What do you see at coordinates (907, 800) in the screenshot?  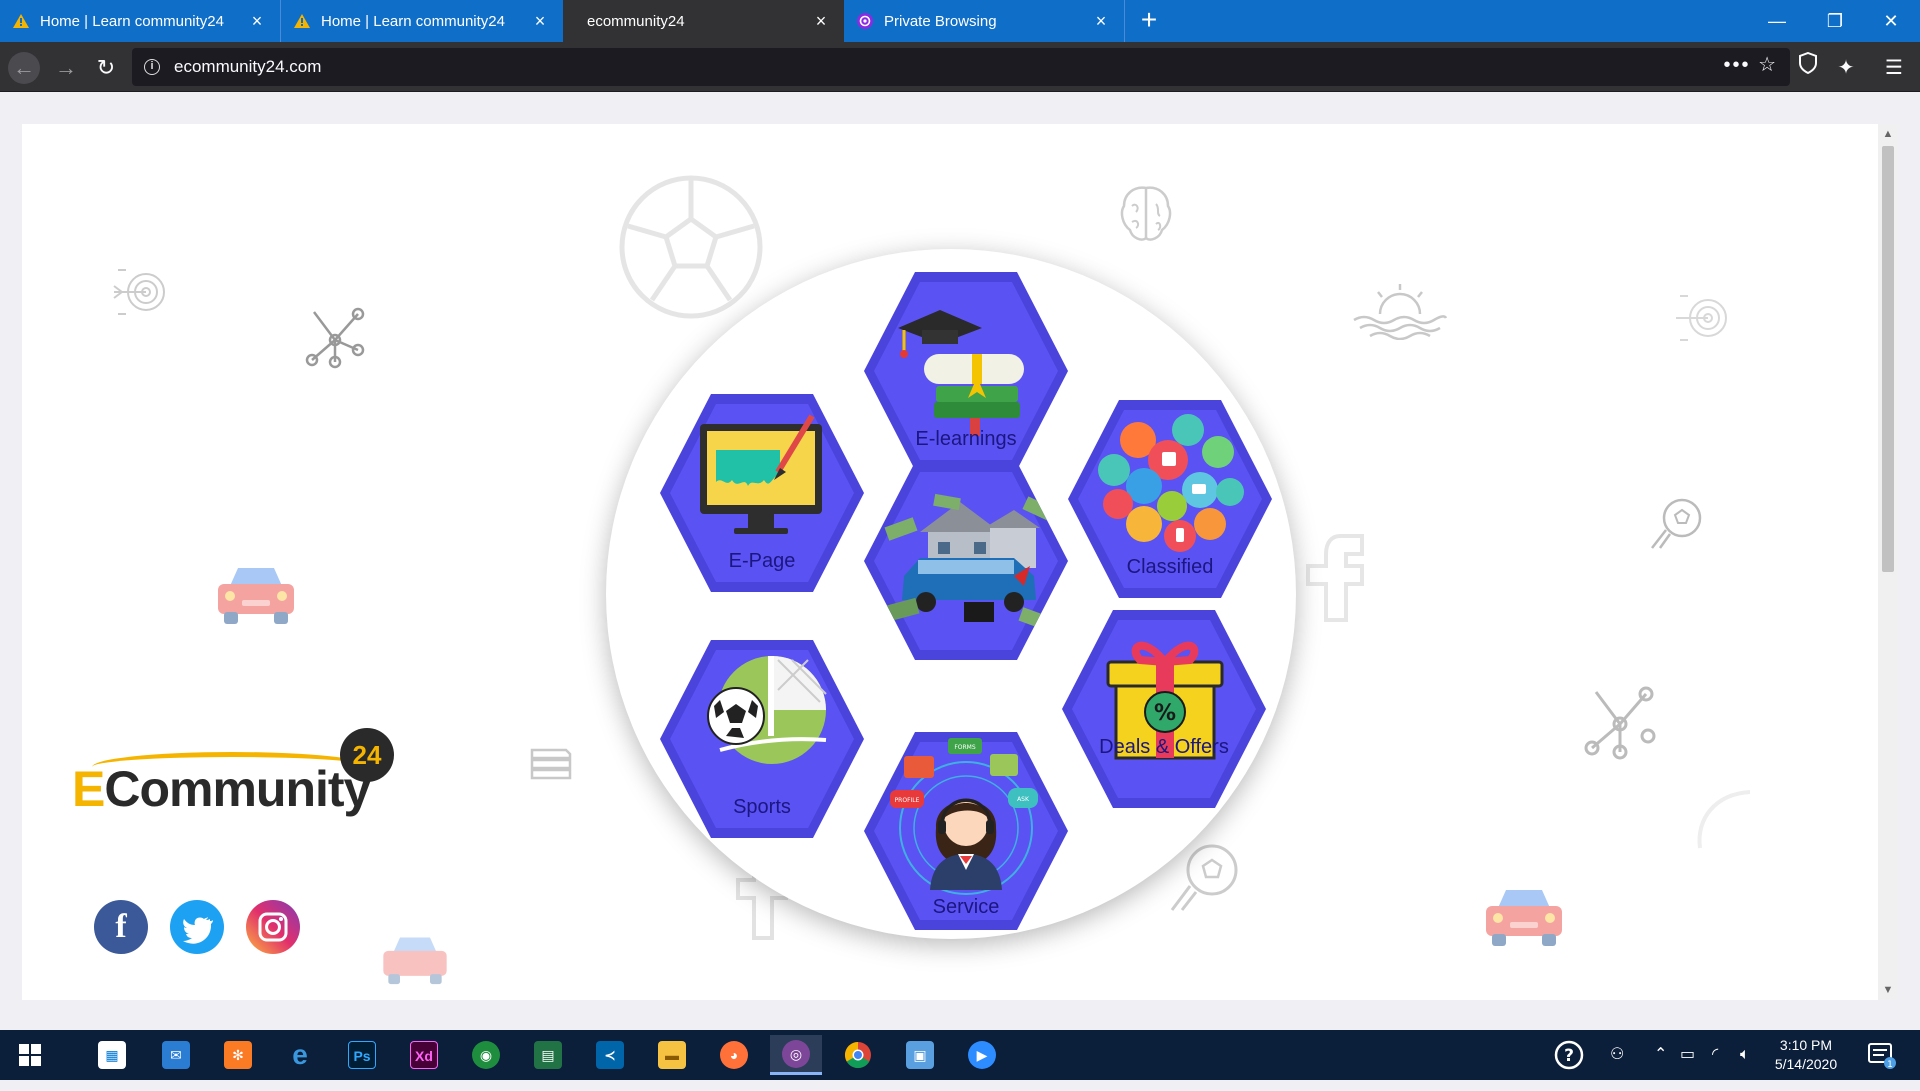 I see `profile-bubble-label: PROFILE` at bounding box center [907, 800].